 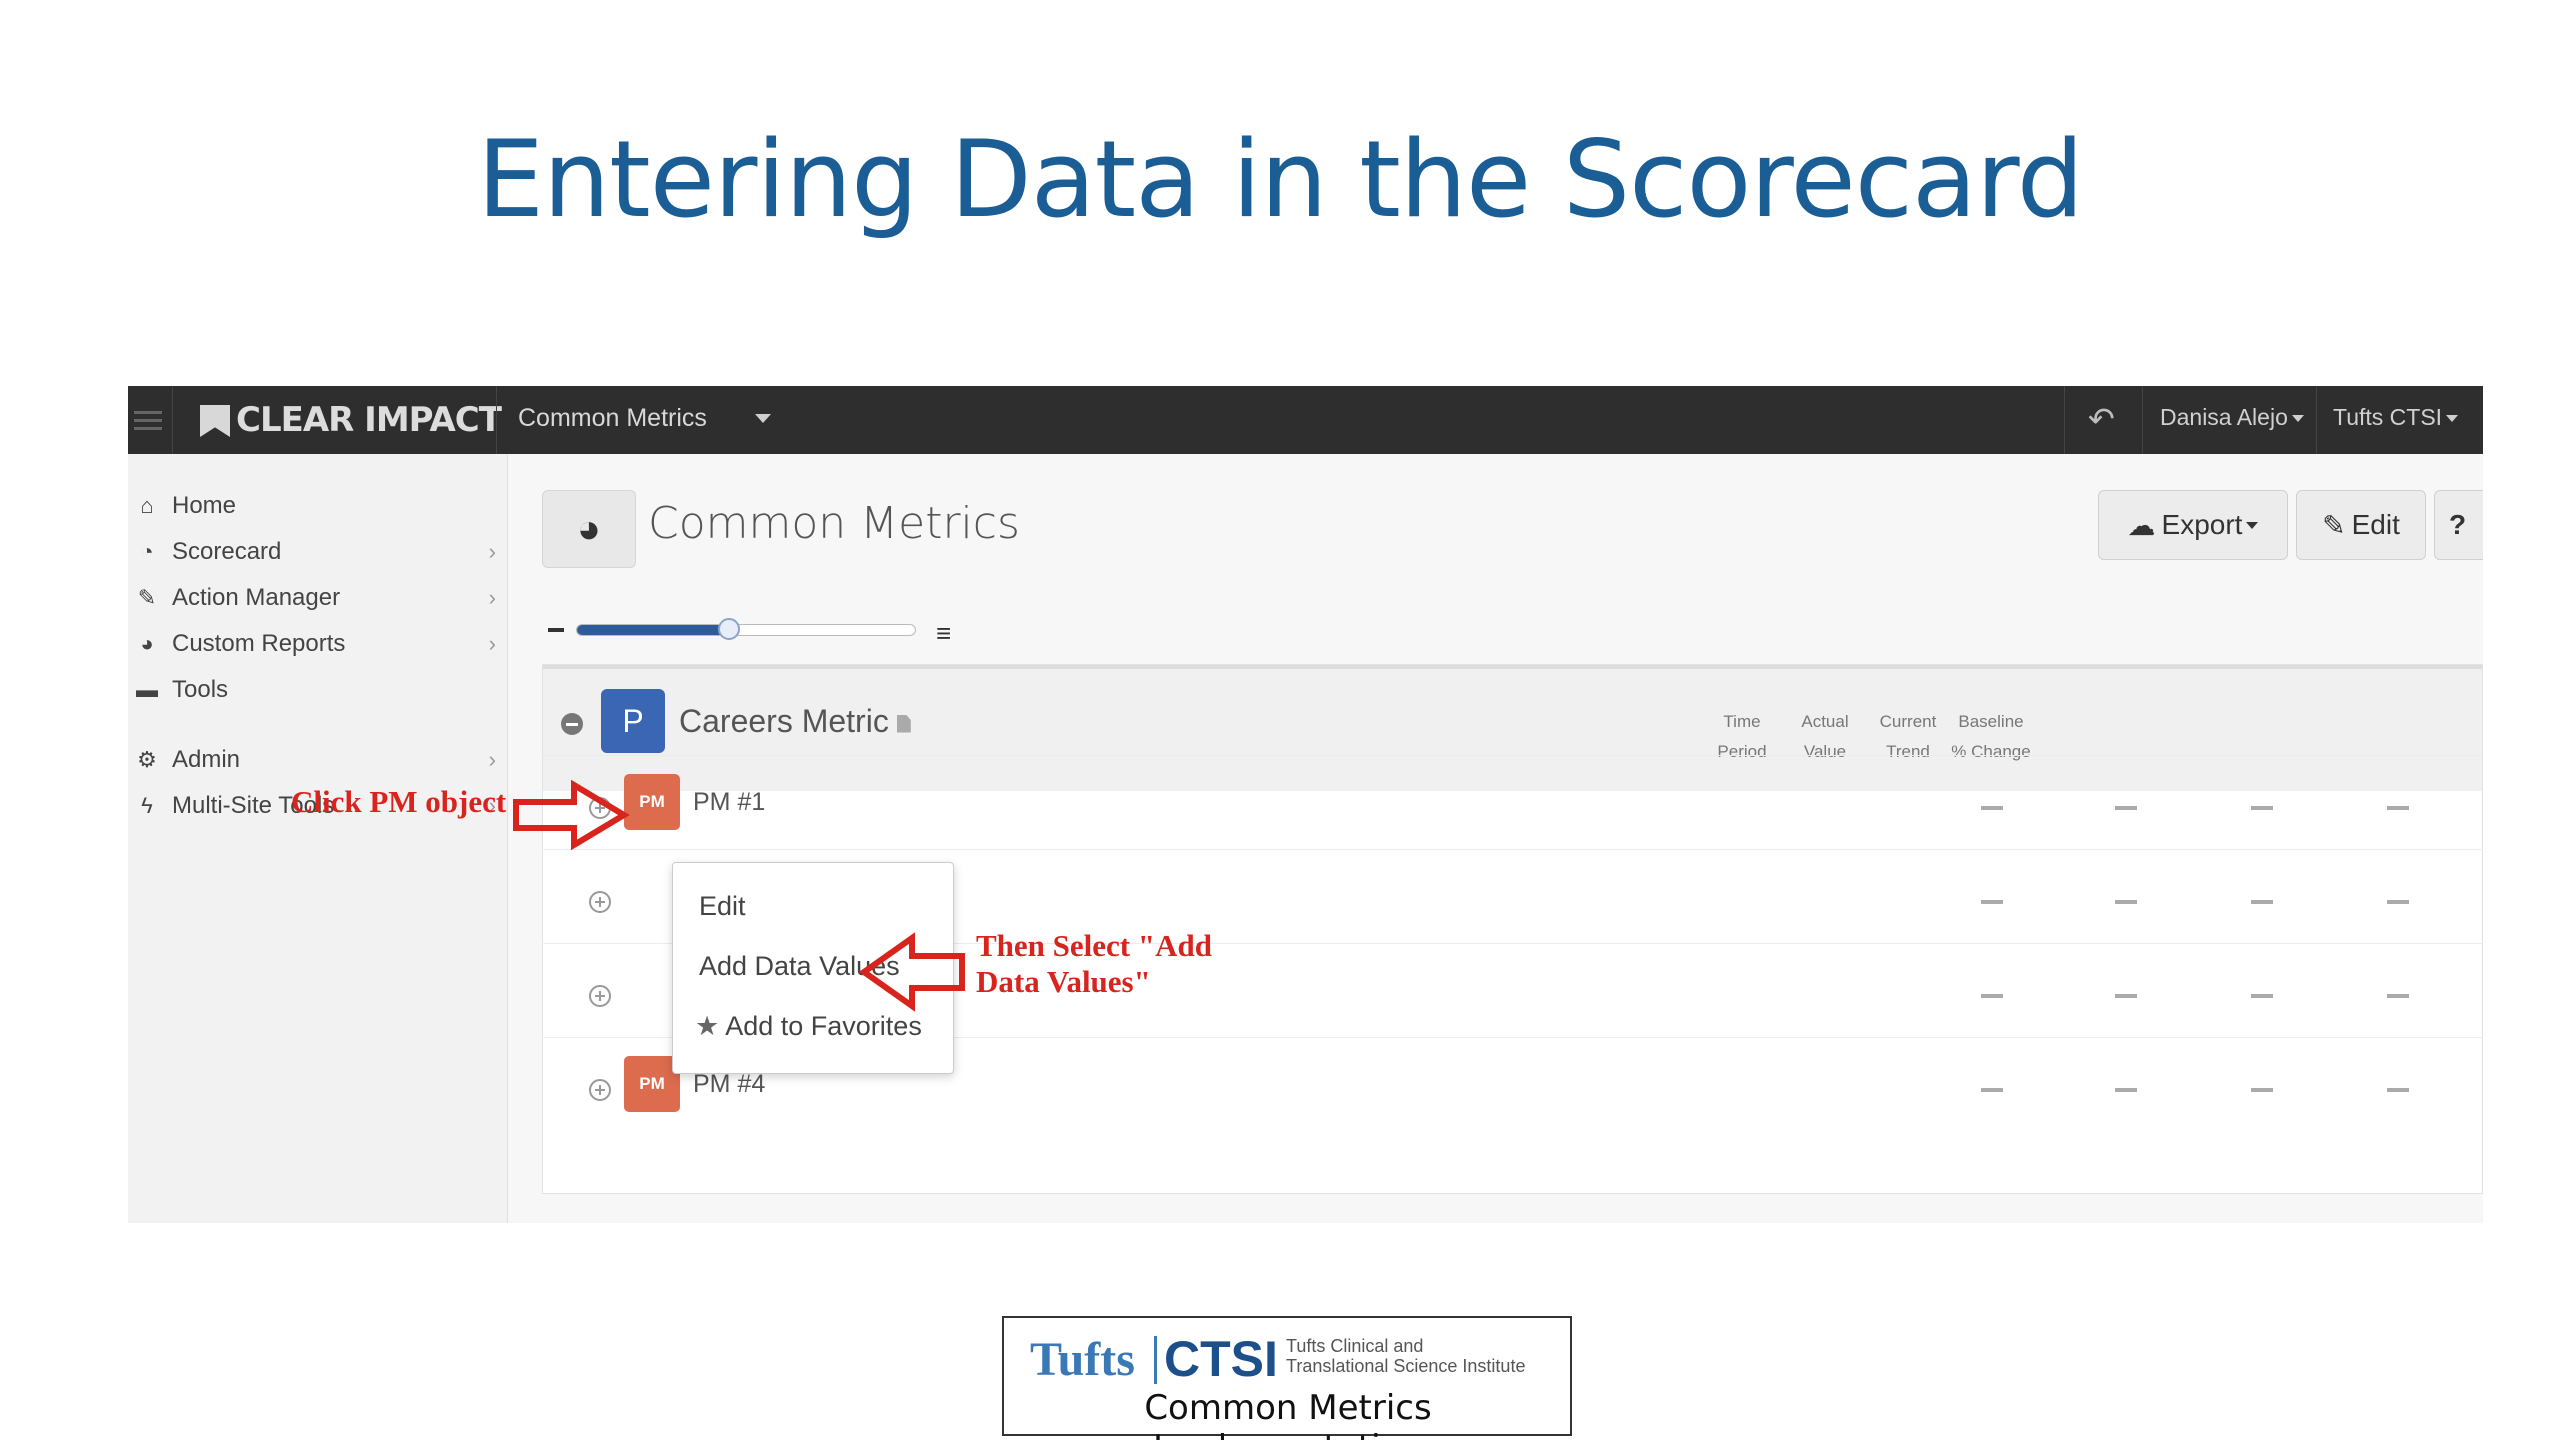 I want to click on zoom-out-icon, so click(x=556, y=630).